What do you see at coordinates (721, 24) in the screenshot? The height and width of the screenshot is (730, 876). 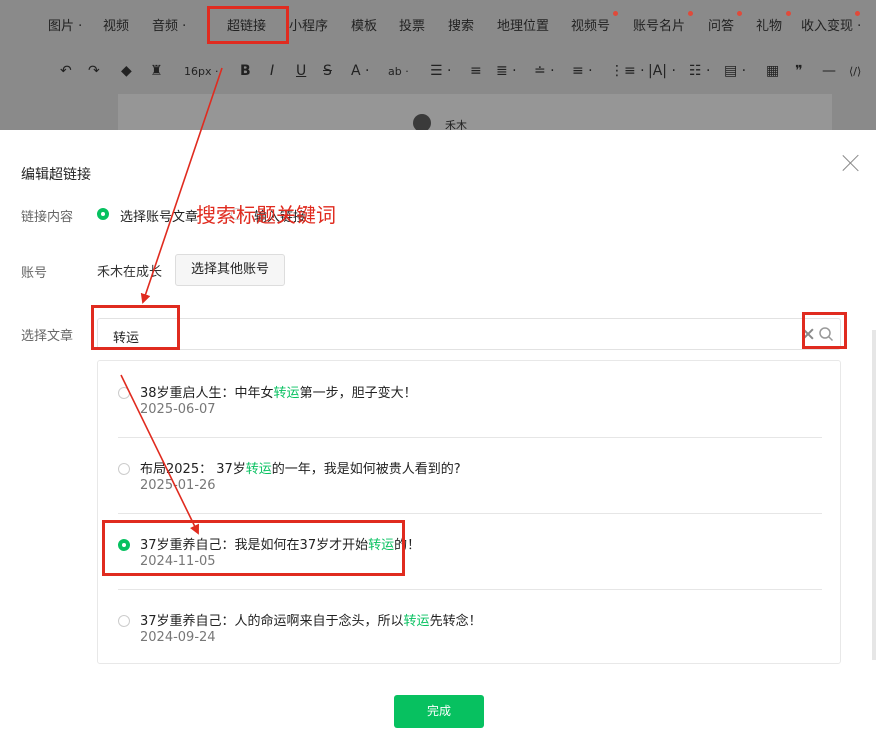 I see `menu-item-qa: 问答` at bounding box center [721, 24].